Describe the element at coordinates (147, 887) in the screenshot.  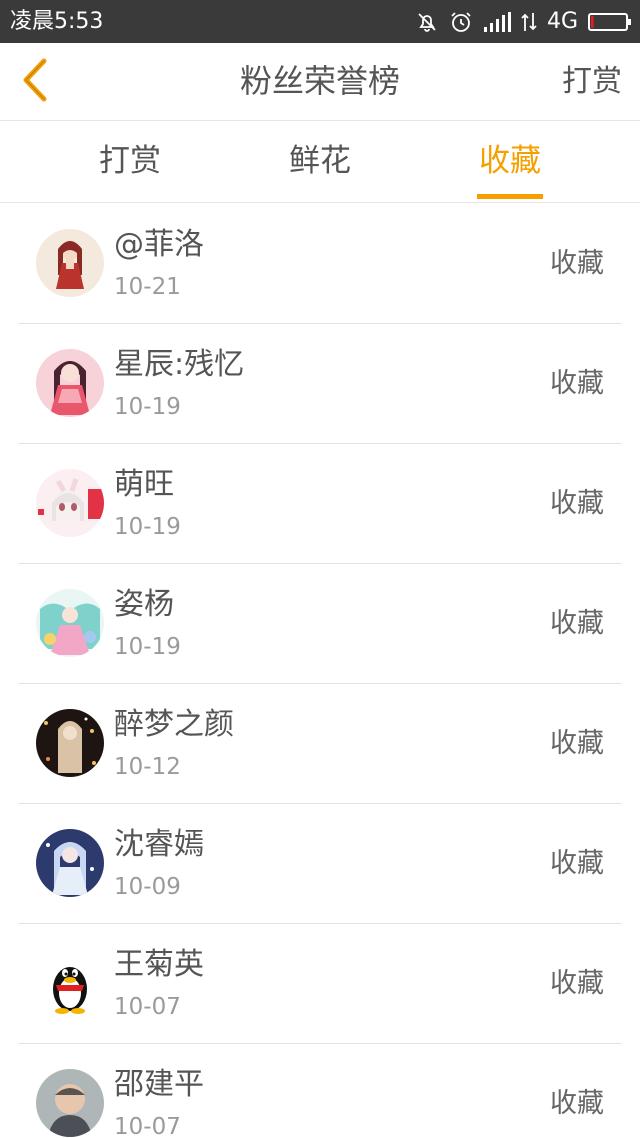
I see `item-date: 10-09` at that location.